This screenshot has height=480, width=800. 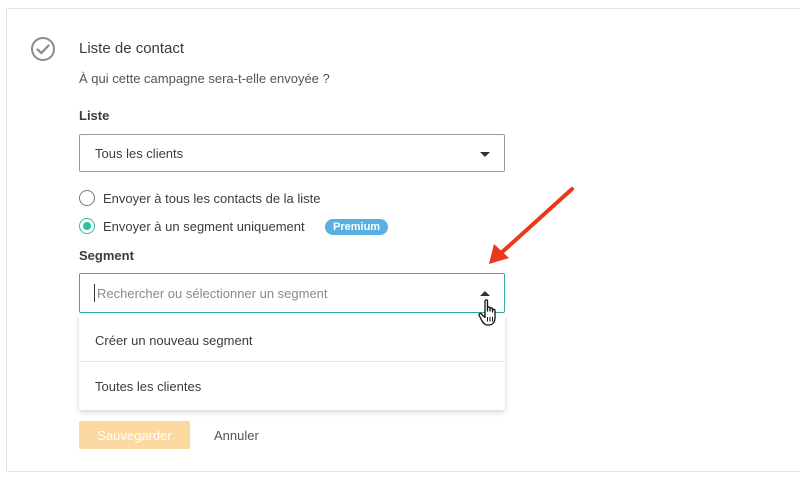 I want to click on segment-search-box, so click(x=292, y=293).